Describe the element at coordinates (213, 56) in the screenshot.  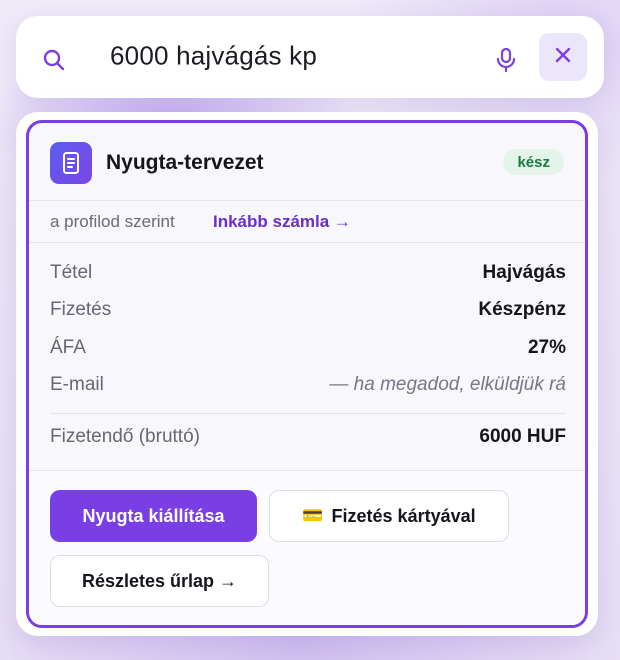
I see `search-input: 6000 hajvágás kp` at that location.